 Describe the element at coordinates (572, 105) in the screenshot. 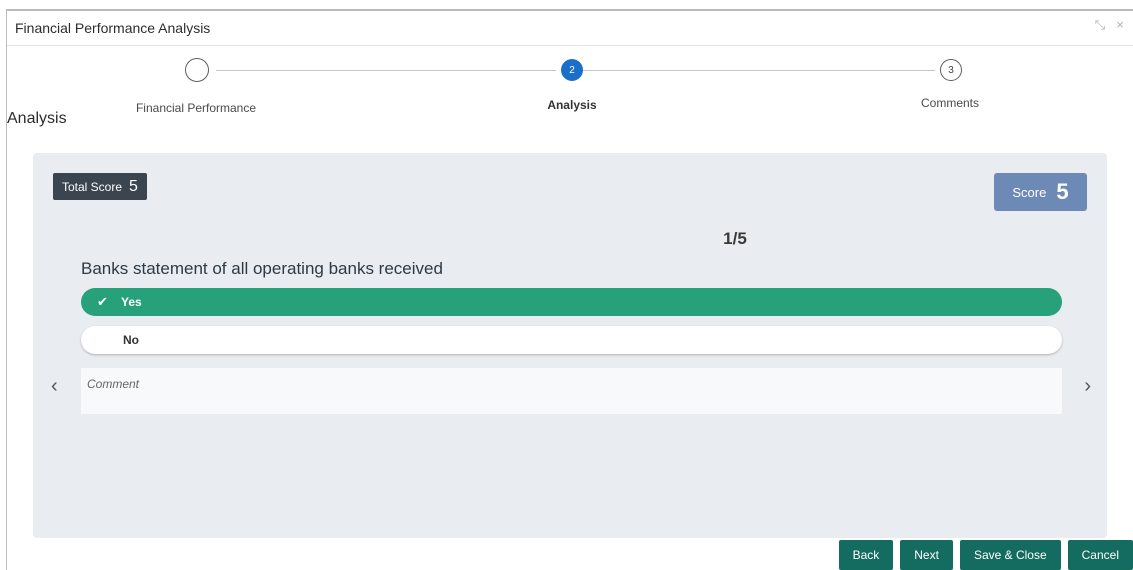

I see `step-2-label: Analysis` at that location.